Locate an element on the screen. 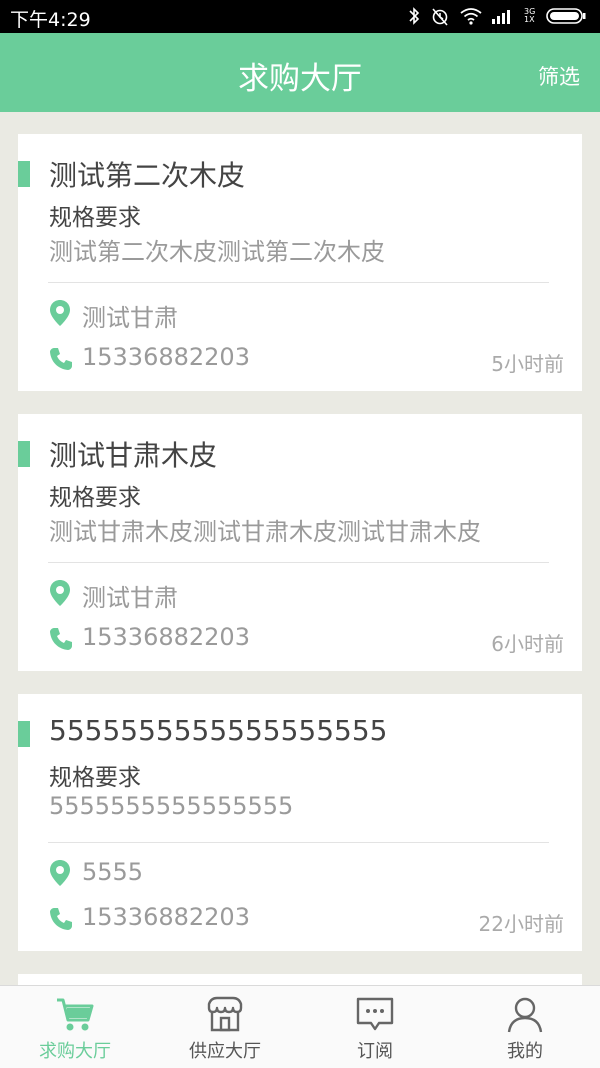 The width and height of the screenshot is (600, 1068). tab-label: 订阅 is located at coordinates (375, 1051).